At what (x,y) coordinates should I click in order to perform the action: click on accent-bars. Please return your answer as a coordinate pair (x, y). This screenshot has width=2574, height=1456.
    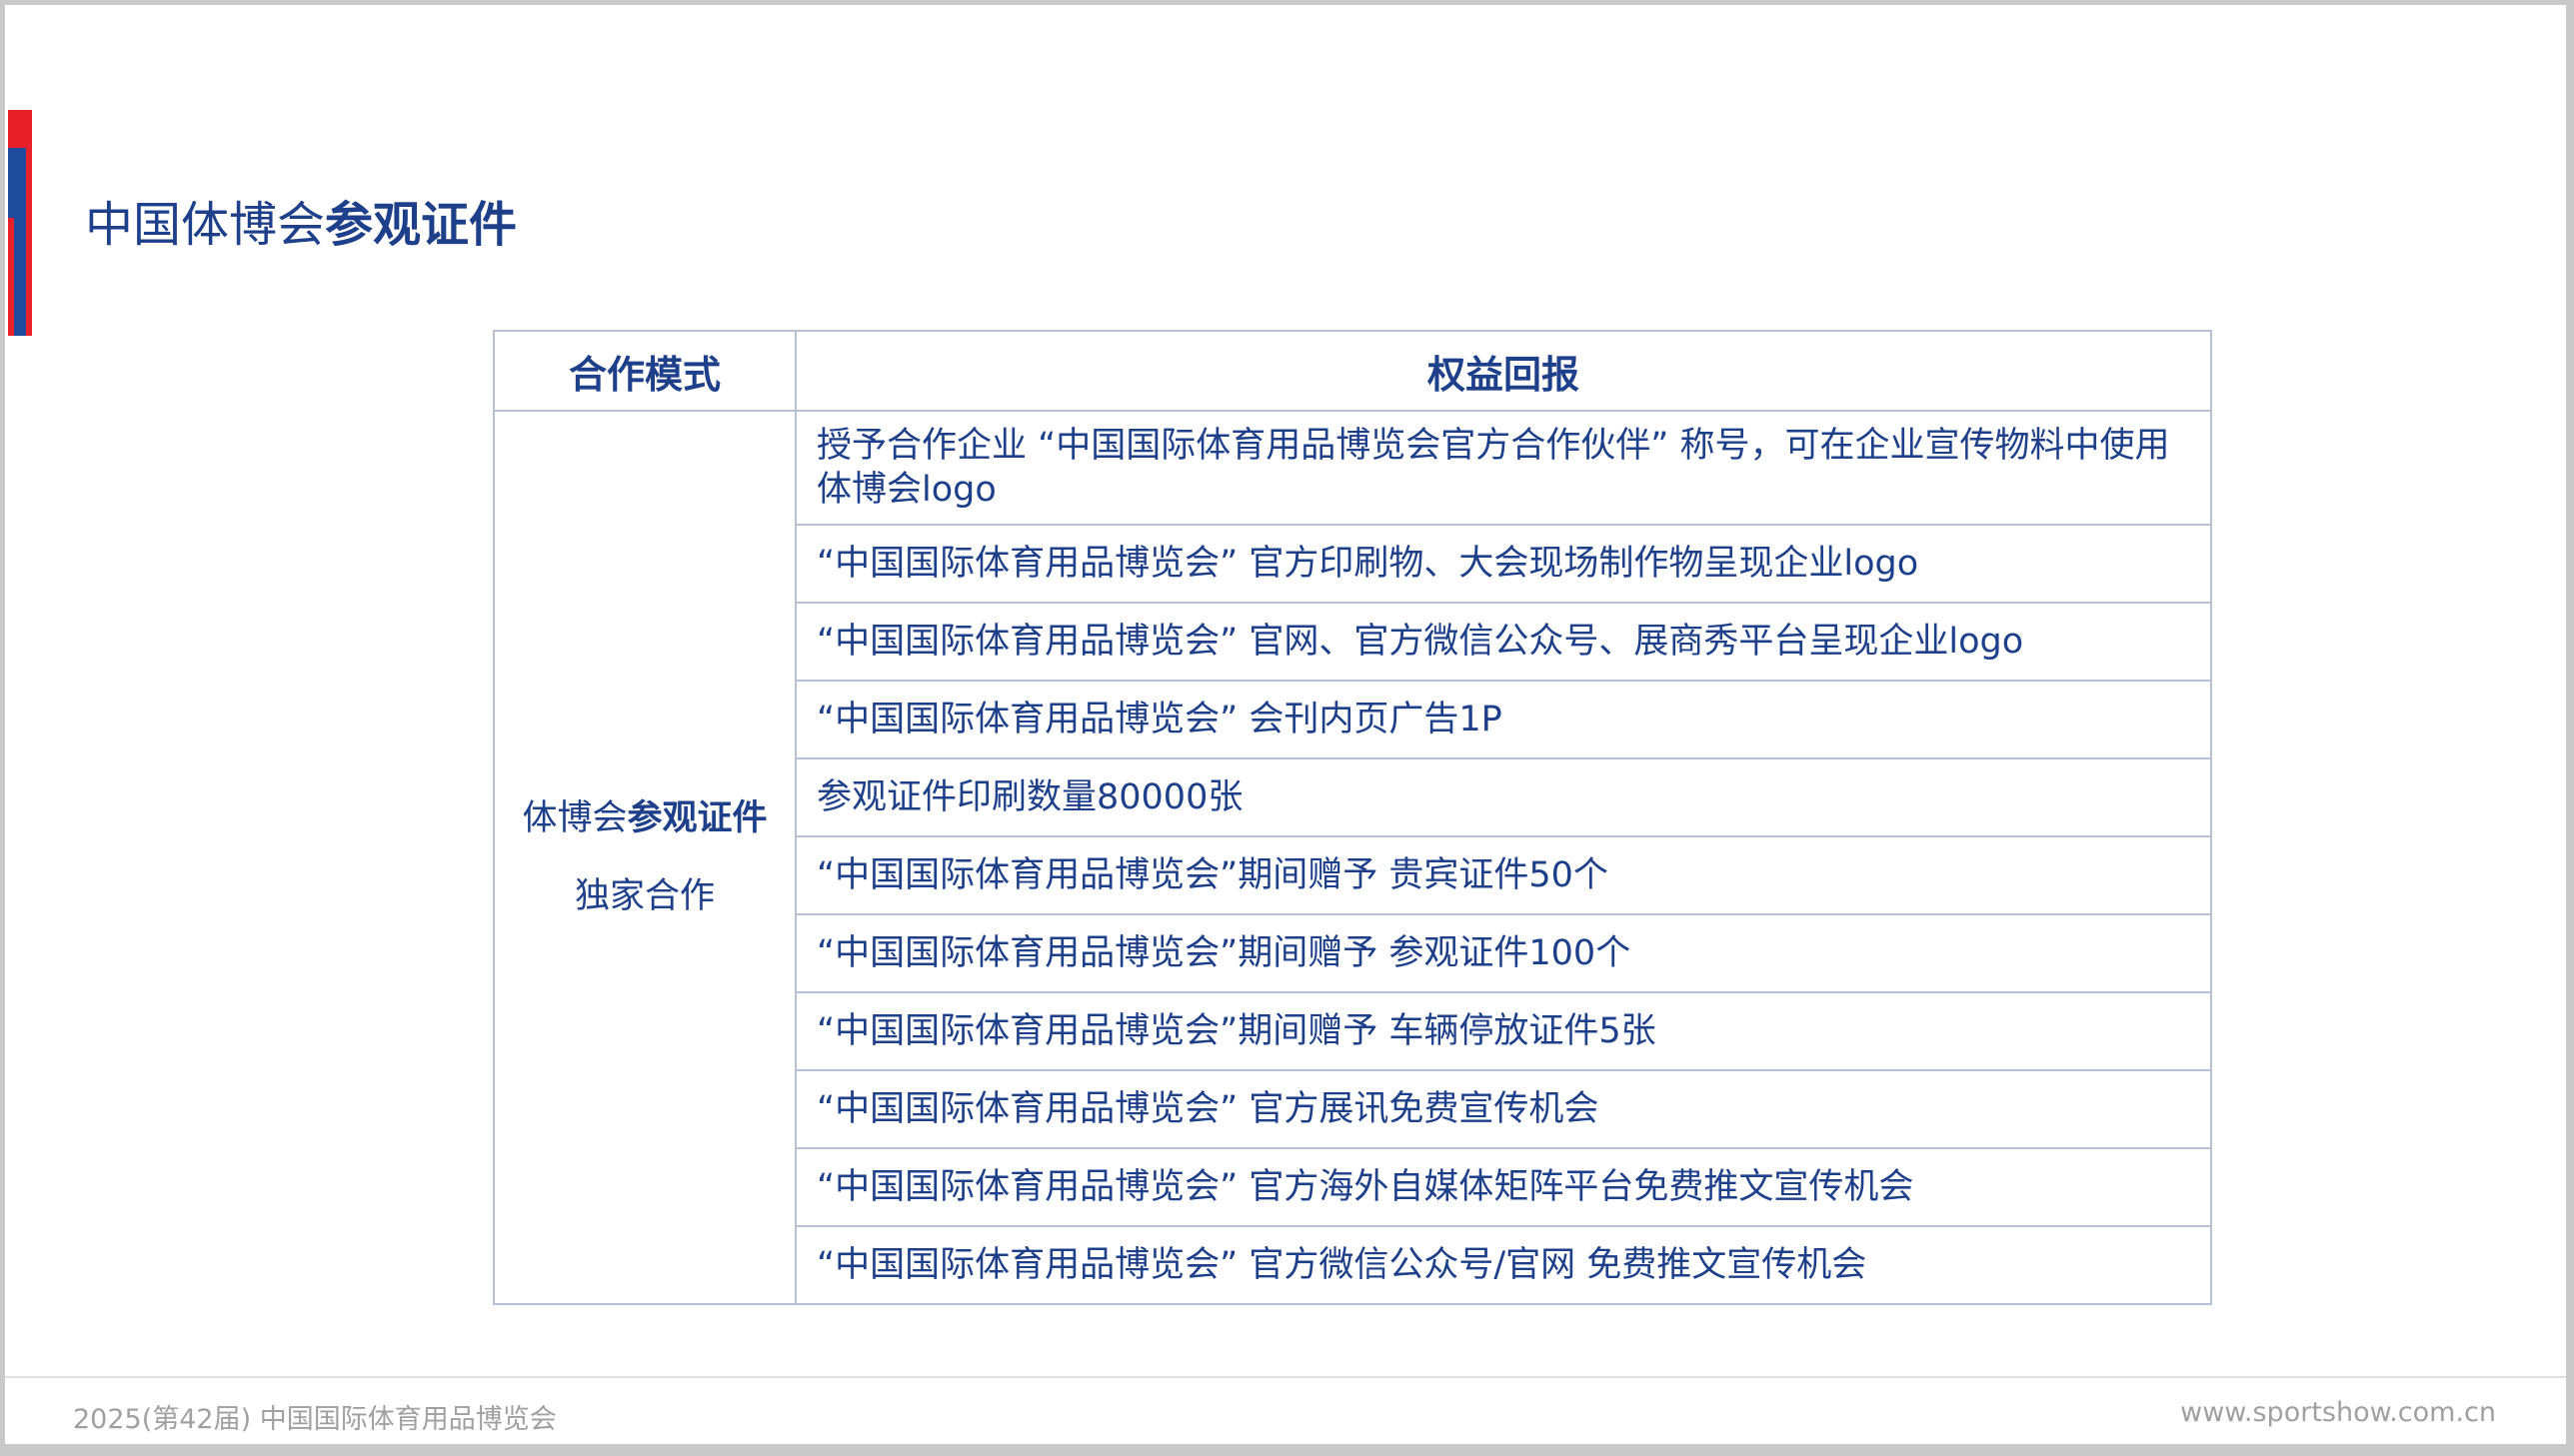
    Looking at the image, I should click on (20, 223).